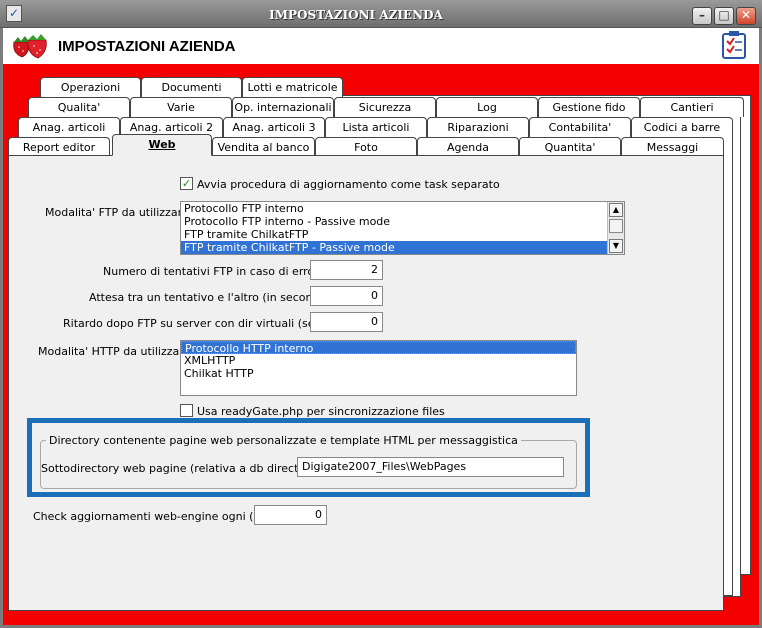 This screenshot has height=628, width=762. I want to click on engine-check-input: 0, so click(290, 515).